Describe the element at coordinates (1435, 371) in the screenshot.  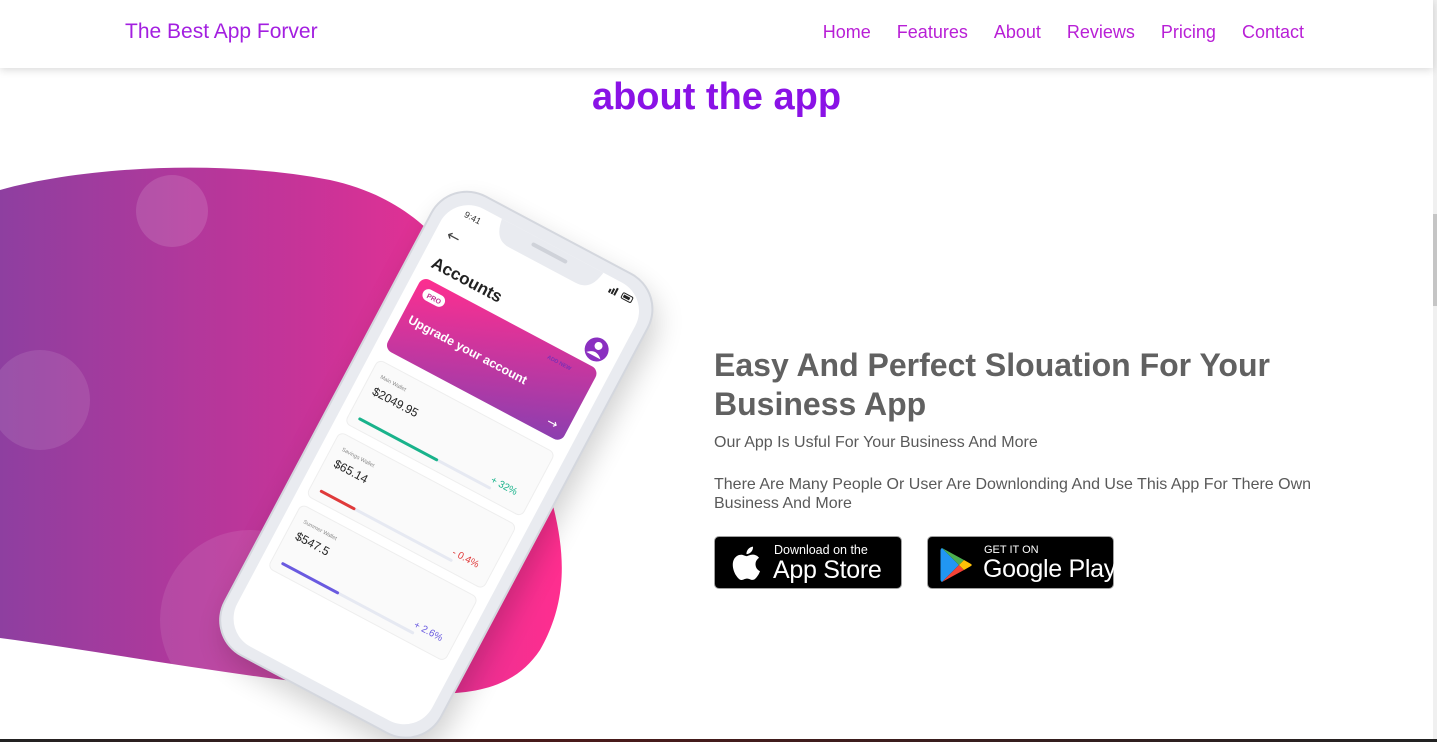
I see `scrollbar-track` at that location.